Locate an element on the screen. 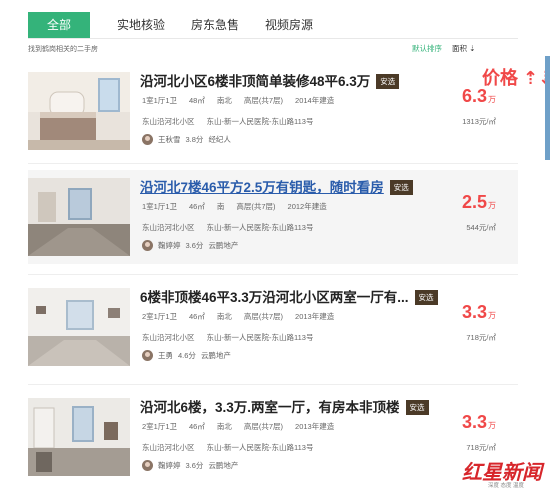 This screenshot has width=550, height=495. tabs-divider is located at coordinates (273, 38).